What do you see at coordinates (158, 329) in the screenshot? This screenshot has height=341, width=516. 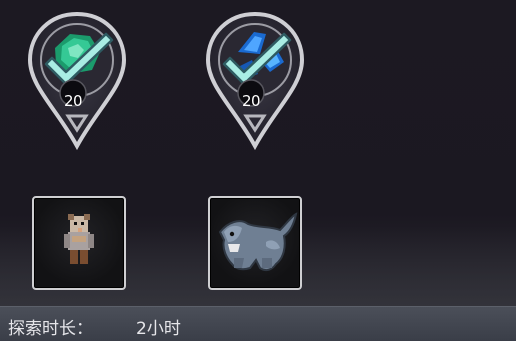 I see `exploration-duration-value: 2小时` at bounding box center [158, 329].